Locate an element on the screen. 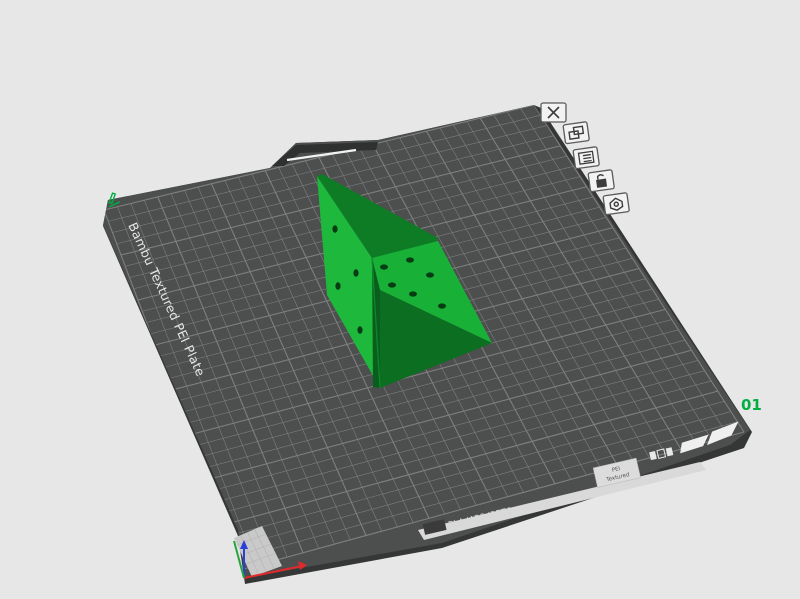  plate-settings-button is located at coordinates (586, 158).